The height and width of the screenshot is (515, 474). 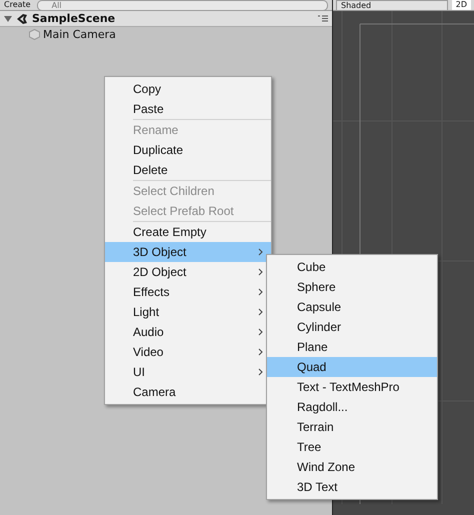 I want to click on hierarchy-item: Main Camera, so click(x=79, y=34).